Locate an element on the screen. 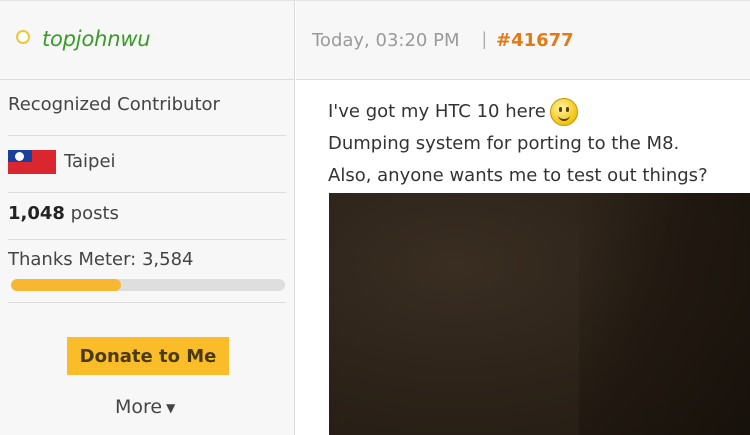  posts-row: 1,048 posts is located at coordinates (147, 216).